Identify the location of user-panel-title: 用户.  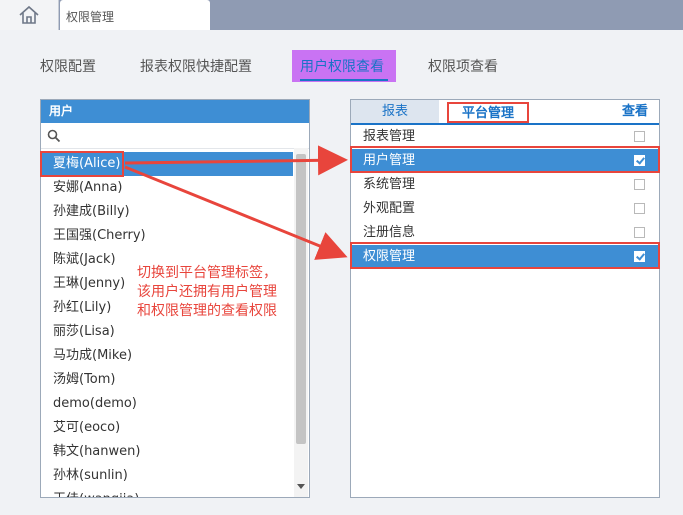
(175, 111).